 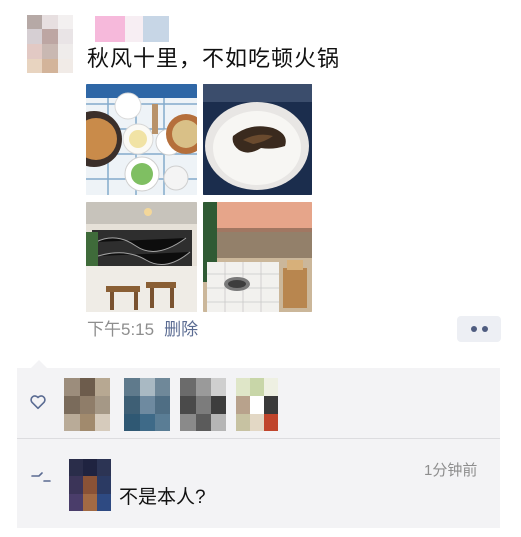 I want to click on more-dots-icon, so click(x=474, y=329).